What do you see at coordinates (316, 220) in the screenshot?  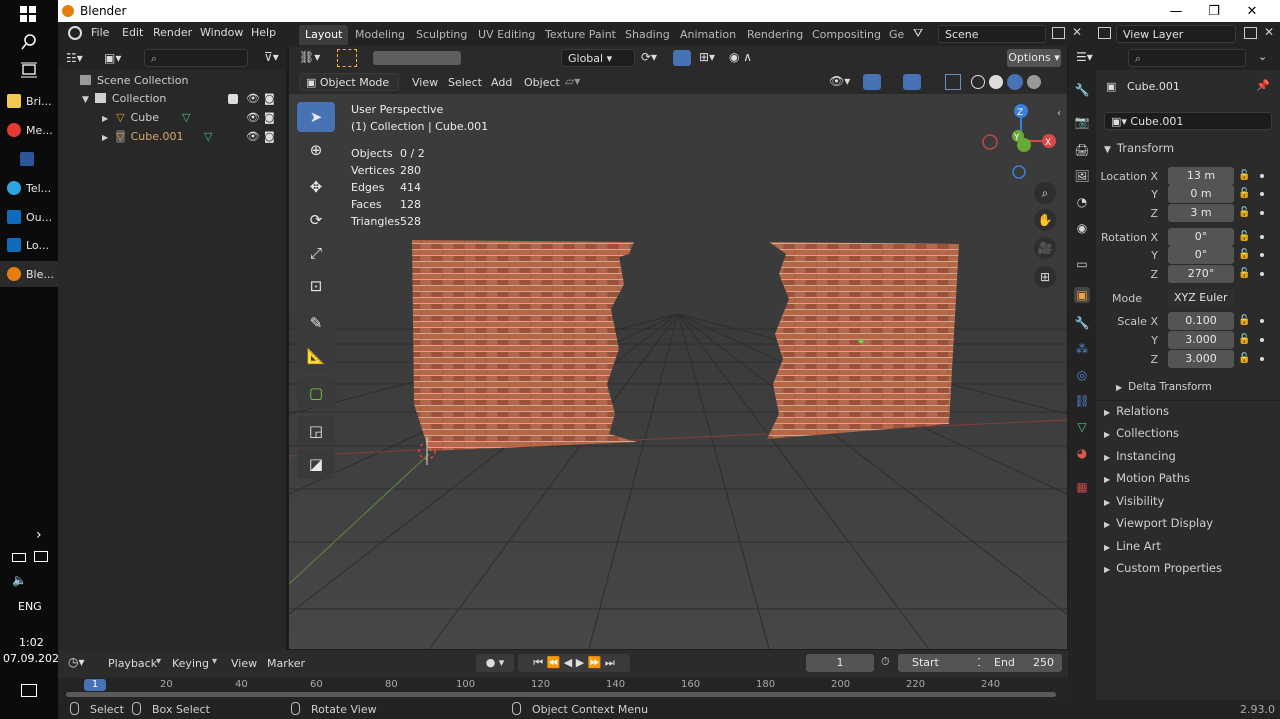 I see `rotate-tool: ⟳` at bounding box center [316, 220].